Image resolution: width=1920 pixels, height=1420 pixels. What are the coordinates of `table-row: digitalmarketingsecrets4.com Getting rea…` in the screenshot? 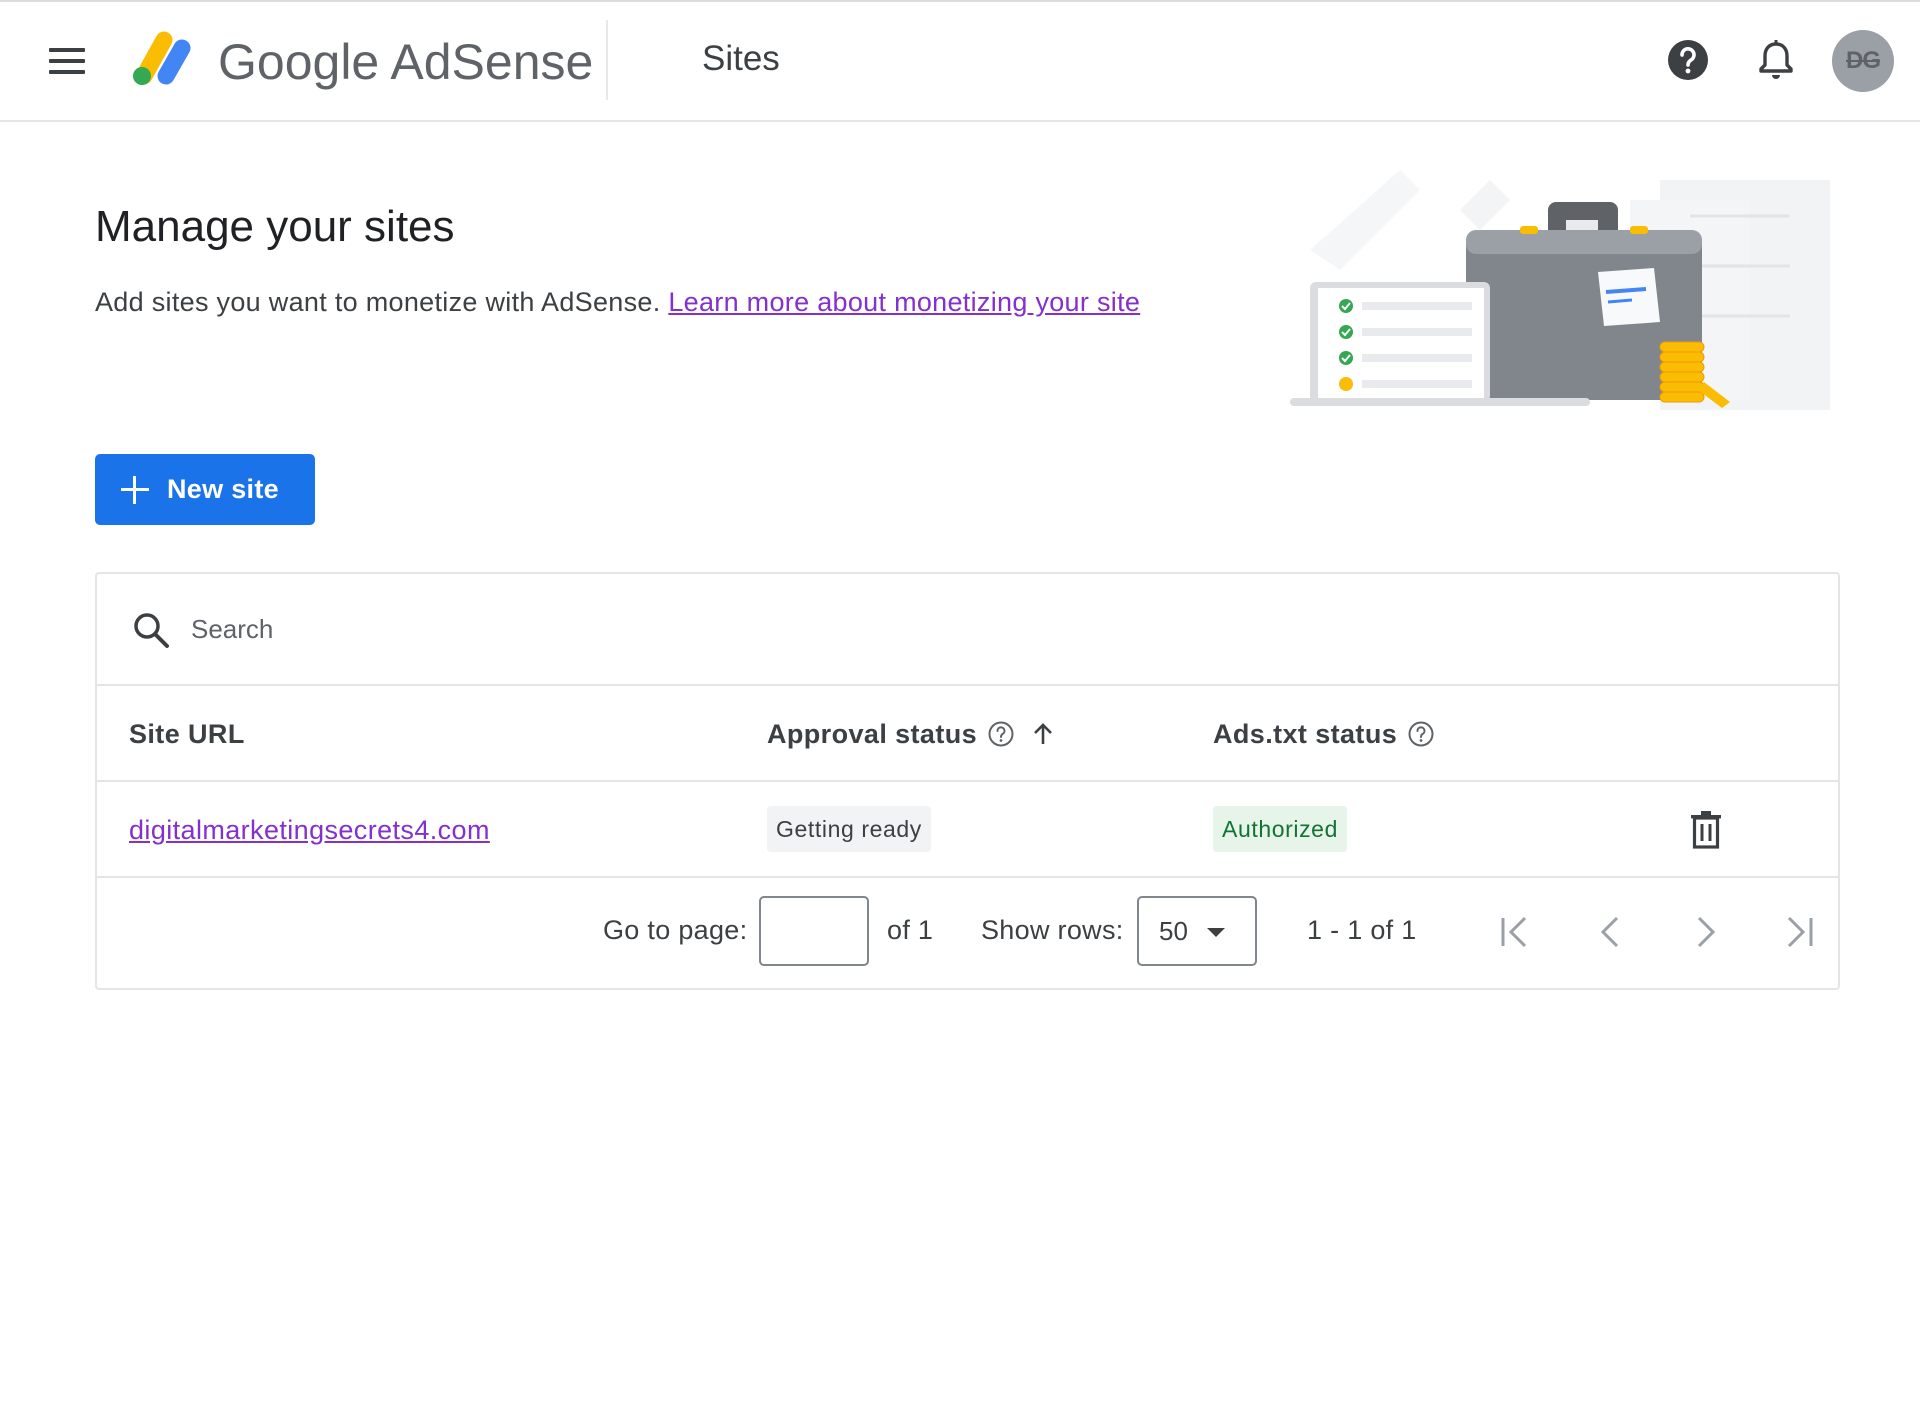 It's located at (967, 830).